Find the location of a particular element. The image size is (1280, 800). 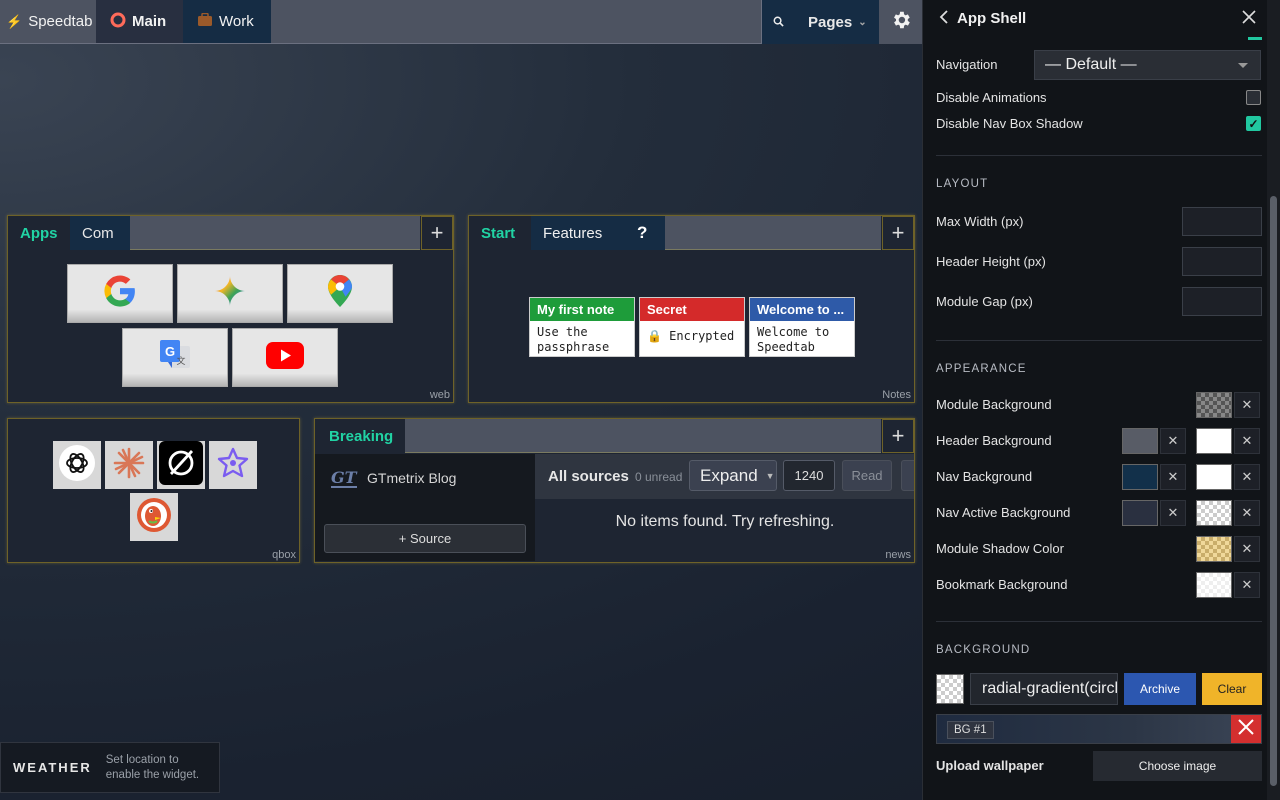

panel-header: App Shell is located at coordinates (1096, 20).